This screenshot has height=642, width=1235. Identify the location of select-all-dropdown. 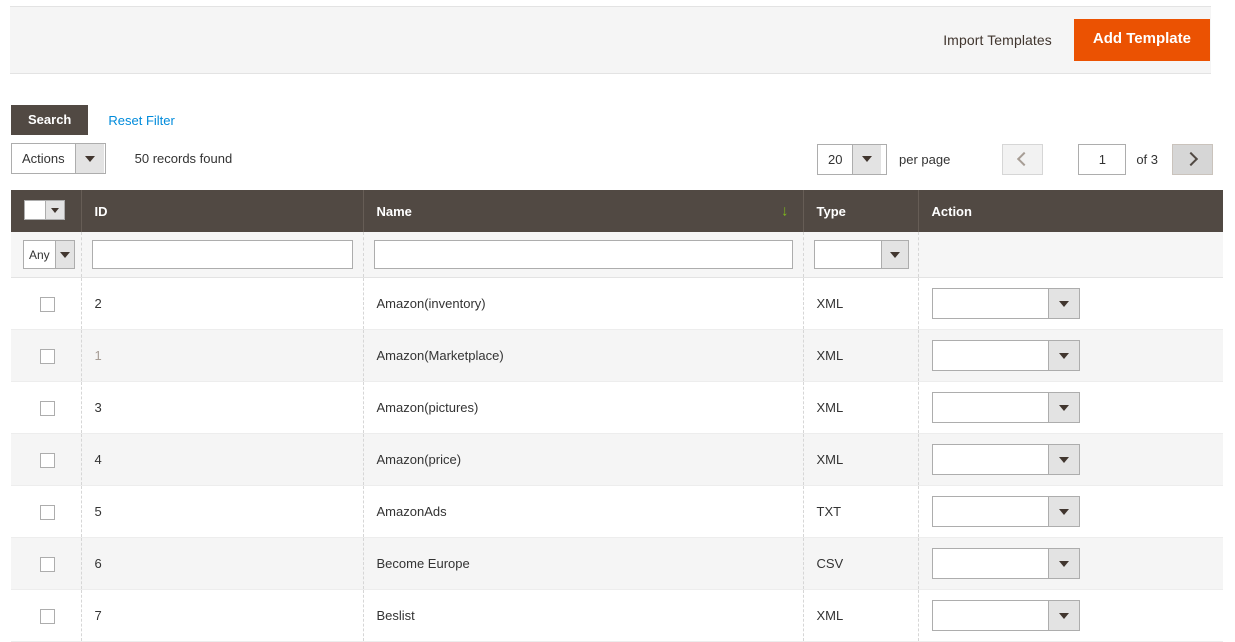
(44, 210).